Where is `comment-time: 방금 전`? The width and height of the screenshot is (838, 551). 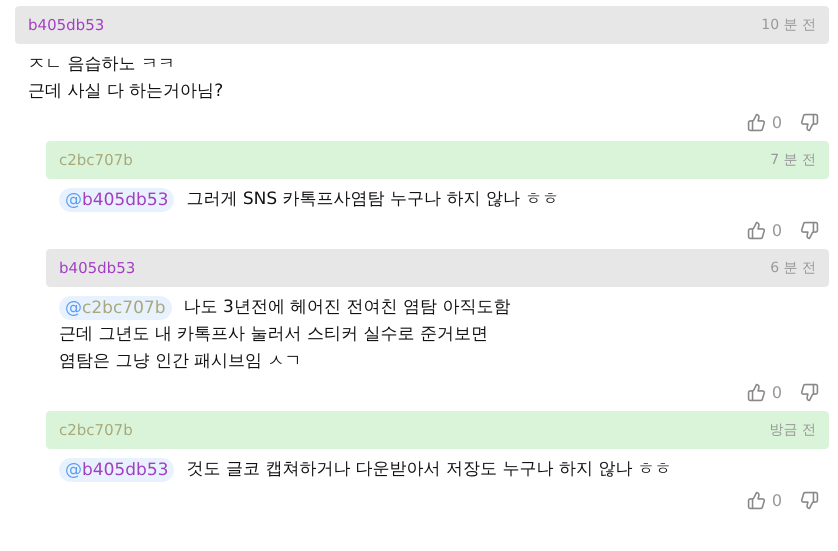
comment-time: 방금 전 is located at coordinates (793, 430).